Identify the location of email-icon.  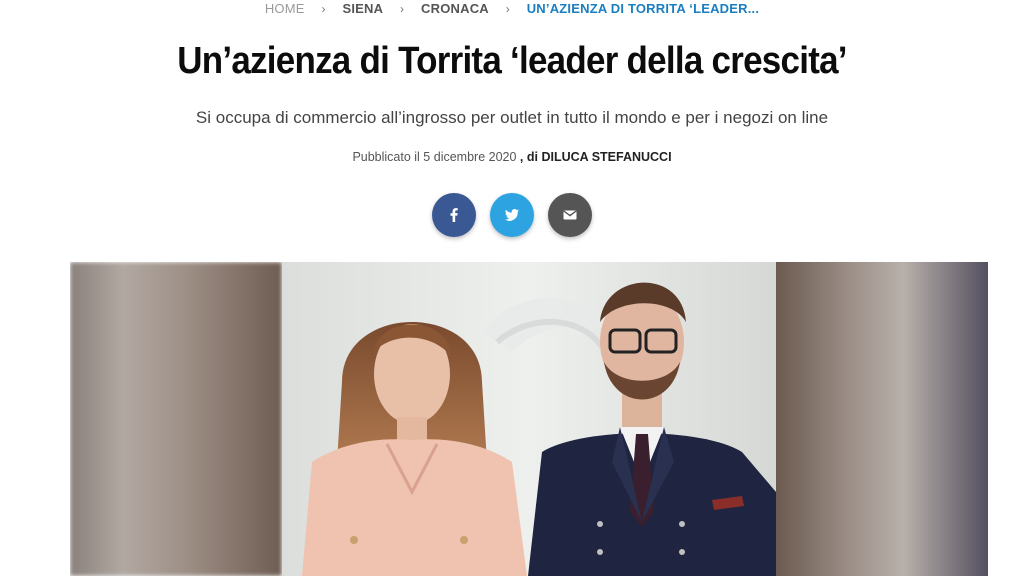
(570, 215).